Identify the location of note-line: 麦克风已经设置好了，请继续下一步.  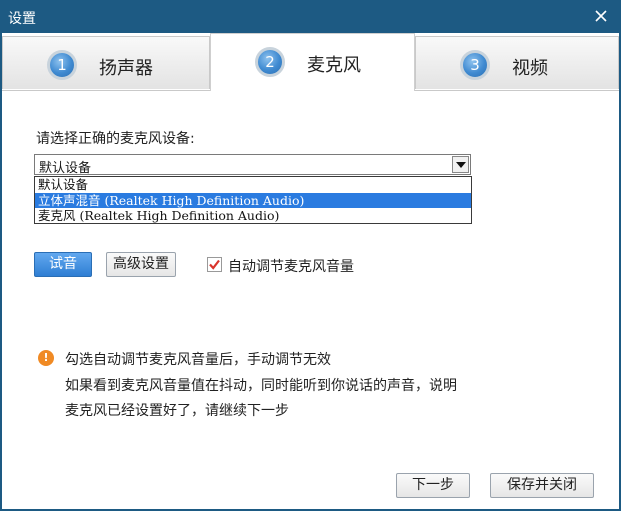
(177, 411).